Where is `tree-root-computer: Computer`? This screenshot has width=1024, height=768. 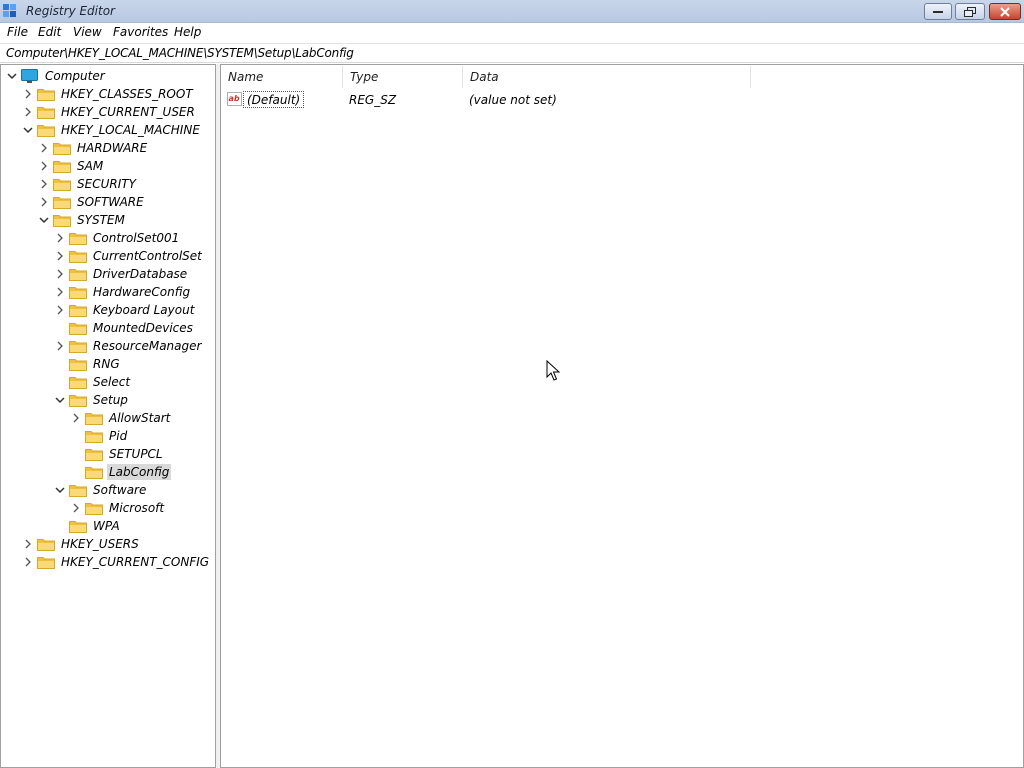 tree-root-computer: Computer is located at coordinates (56, 76).